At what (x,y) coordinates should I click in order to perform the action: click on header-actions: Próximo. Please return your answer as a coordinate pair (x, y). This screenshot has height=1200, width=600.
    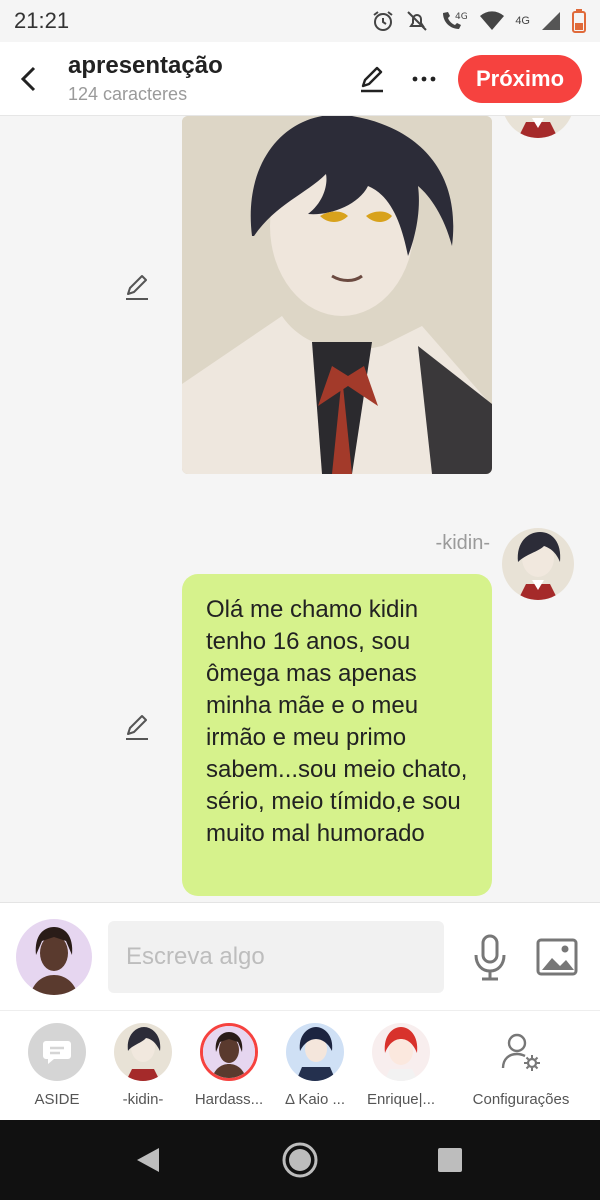
    Looking at the image, I should click on (477, 78).